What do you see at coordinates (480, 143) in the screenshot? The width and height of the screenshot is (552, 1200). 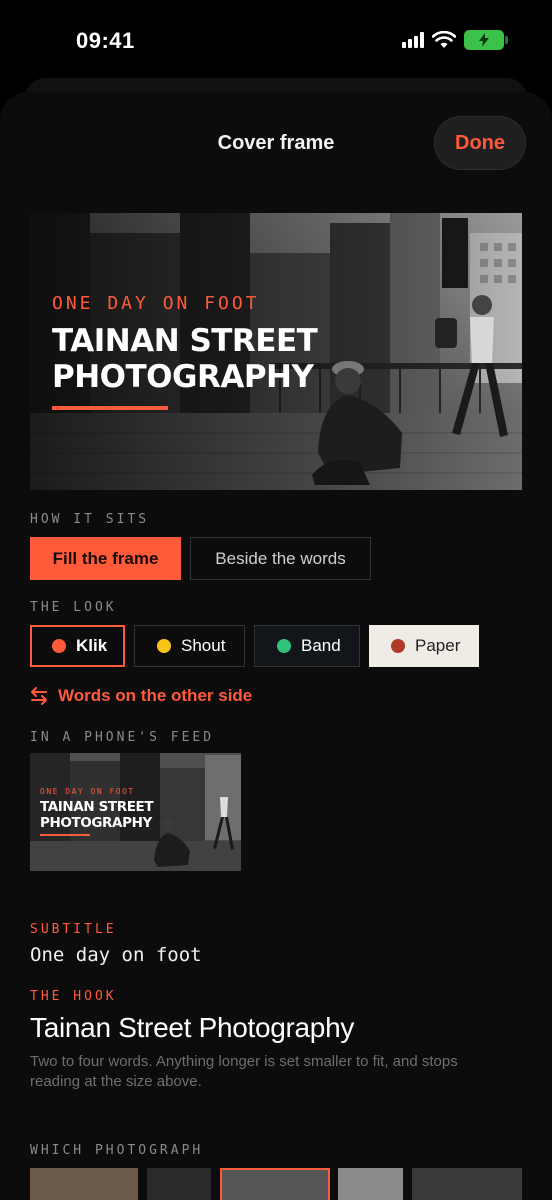 I see `done-button: Done` at bounding box center [480, 143].